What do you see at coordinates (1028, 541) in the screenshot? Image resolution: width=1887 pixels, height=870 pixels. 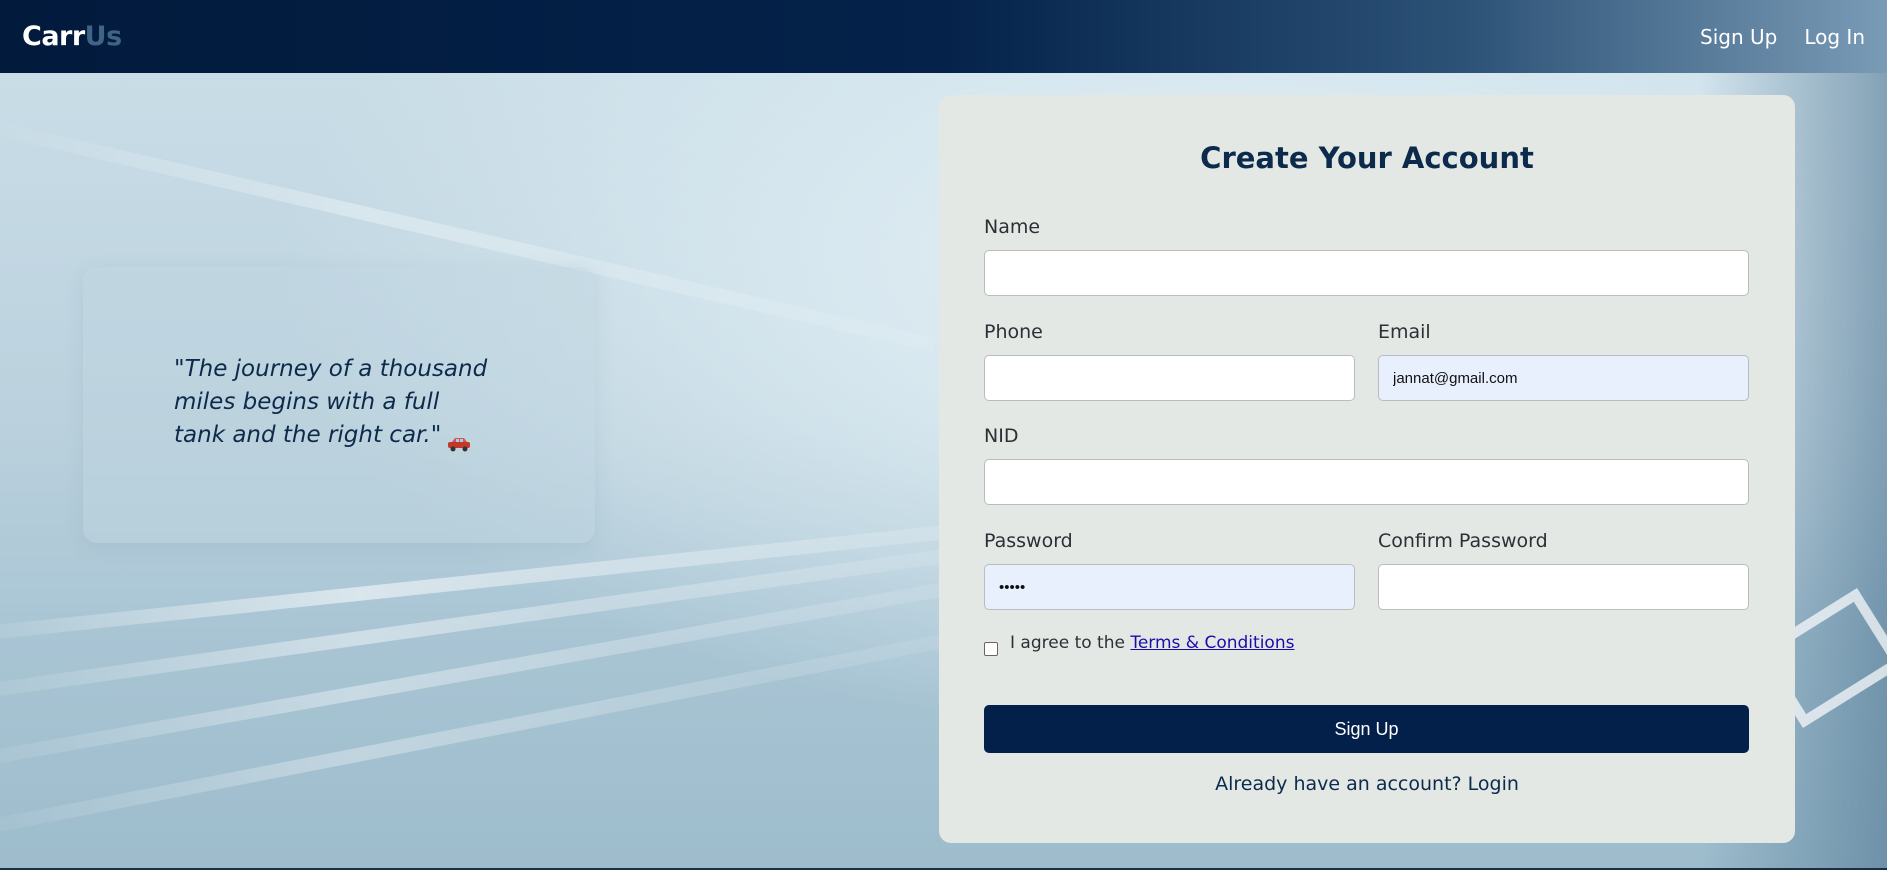 I see `password-label: Password` at bounding box center [1028, 541].